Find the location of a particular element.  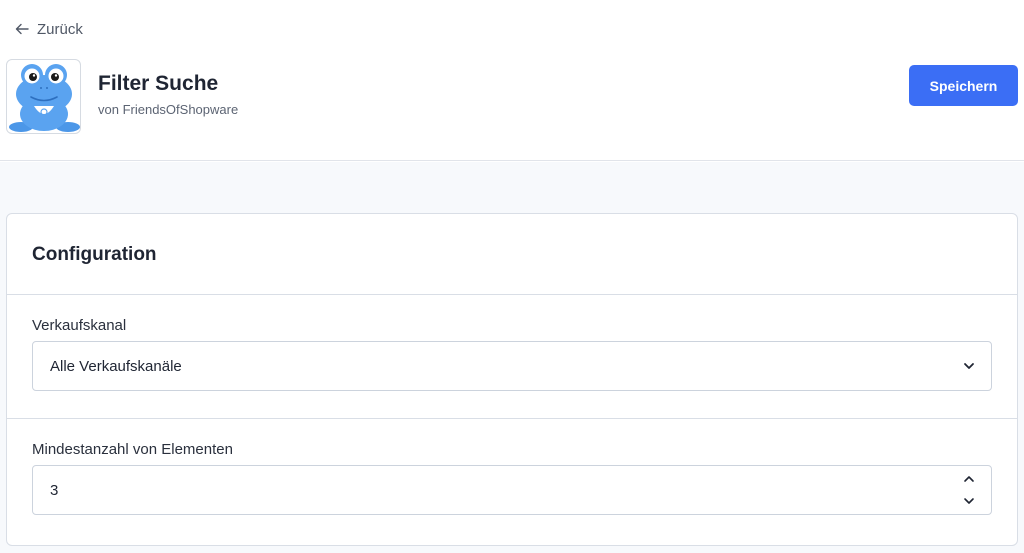

min-elements-label: Mindestanzahl von Elementen is located at coordinates (132, 449).